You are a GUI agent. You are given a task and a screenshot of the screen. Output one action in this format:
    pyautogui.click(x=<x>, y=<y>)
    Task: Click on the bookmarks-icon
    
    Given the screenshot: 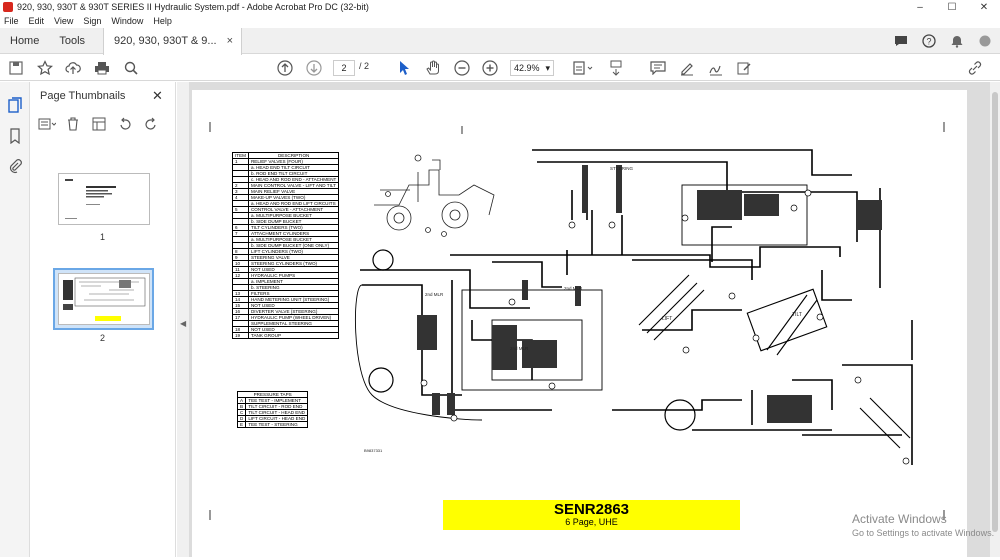 What is the action you would take?
    pyautogui.click(x=15, y=136)
    